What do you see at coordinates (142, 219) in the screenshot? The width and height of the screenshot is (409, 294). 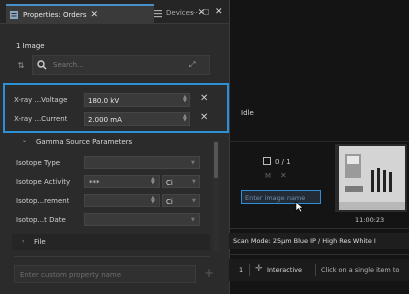 I see `isotope-date-select: ▼` at bounding box center [142, 219].